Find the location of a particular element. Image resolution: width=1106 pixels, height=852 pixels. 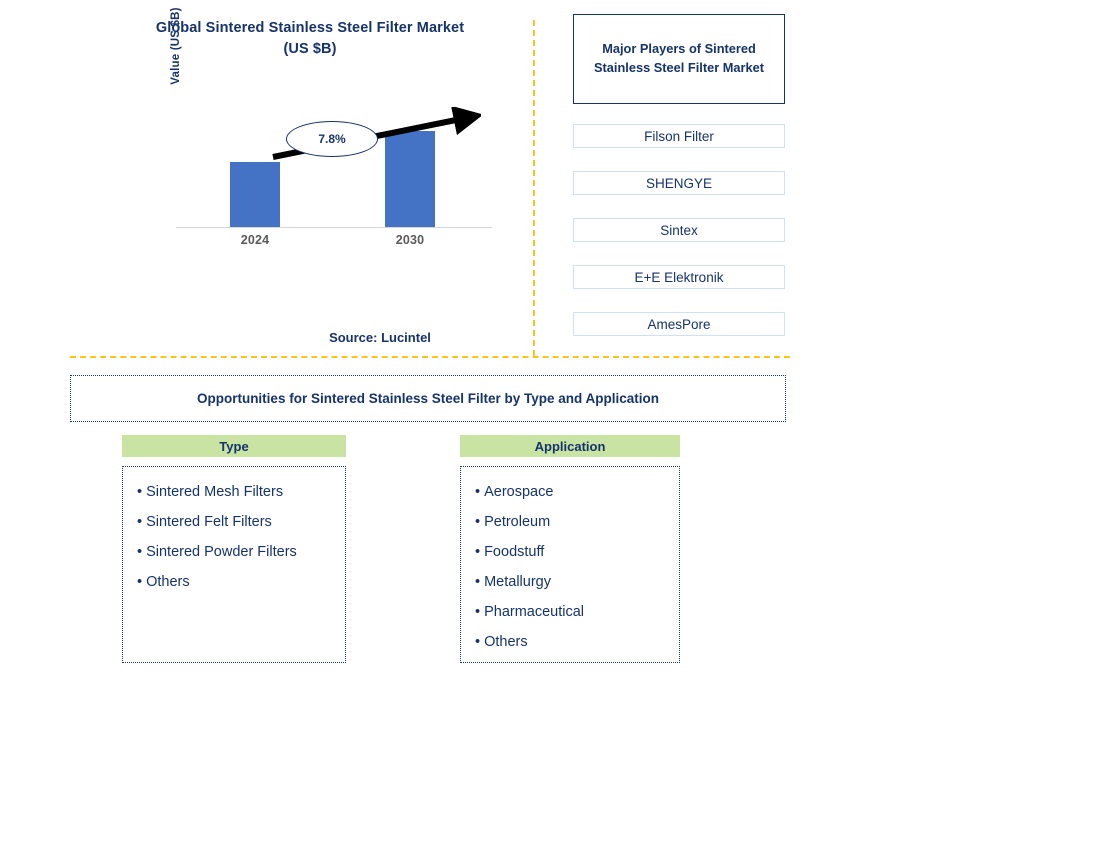

player-item-label: AmesPore is located at coordinates (679, 324).